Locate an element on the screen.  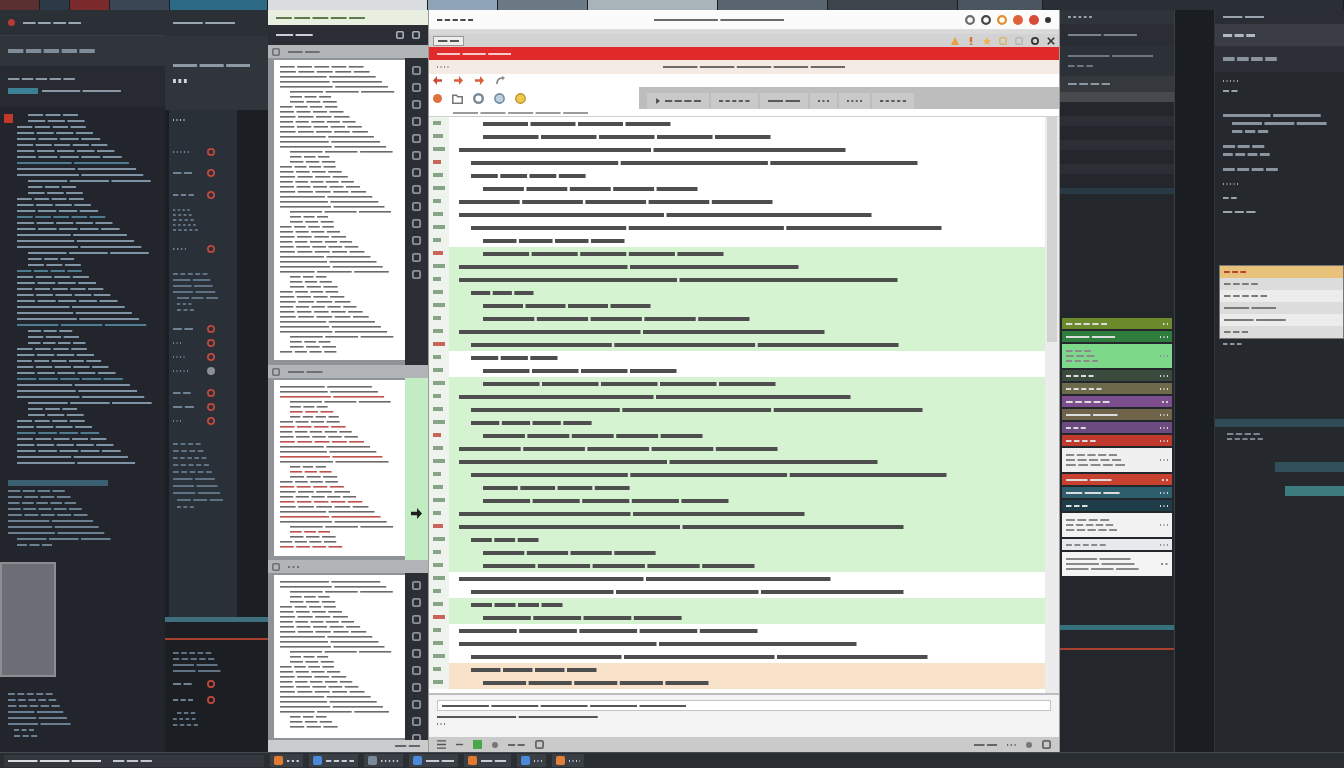
scrollbar-thumb is located at coordinates (1052, 229).